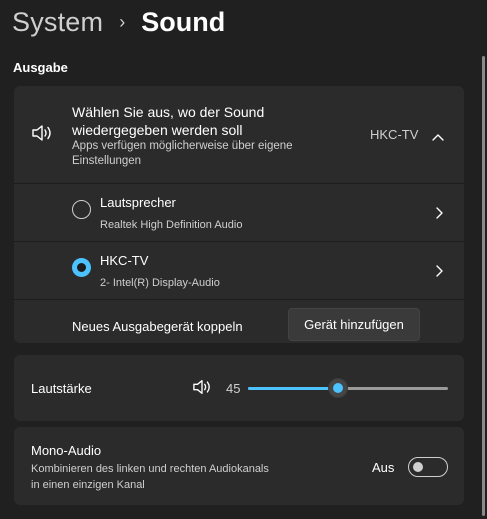 The height and width of the screenshot is (519, 487). What do you see at coordinates (383, 467) in the screenshot?
I see `mono-audio-state: Aus` at bounding box center [383, 467].